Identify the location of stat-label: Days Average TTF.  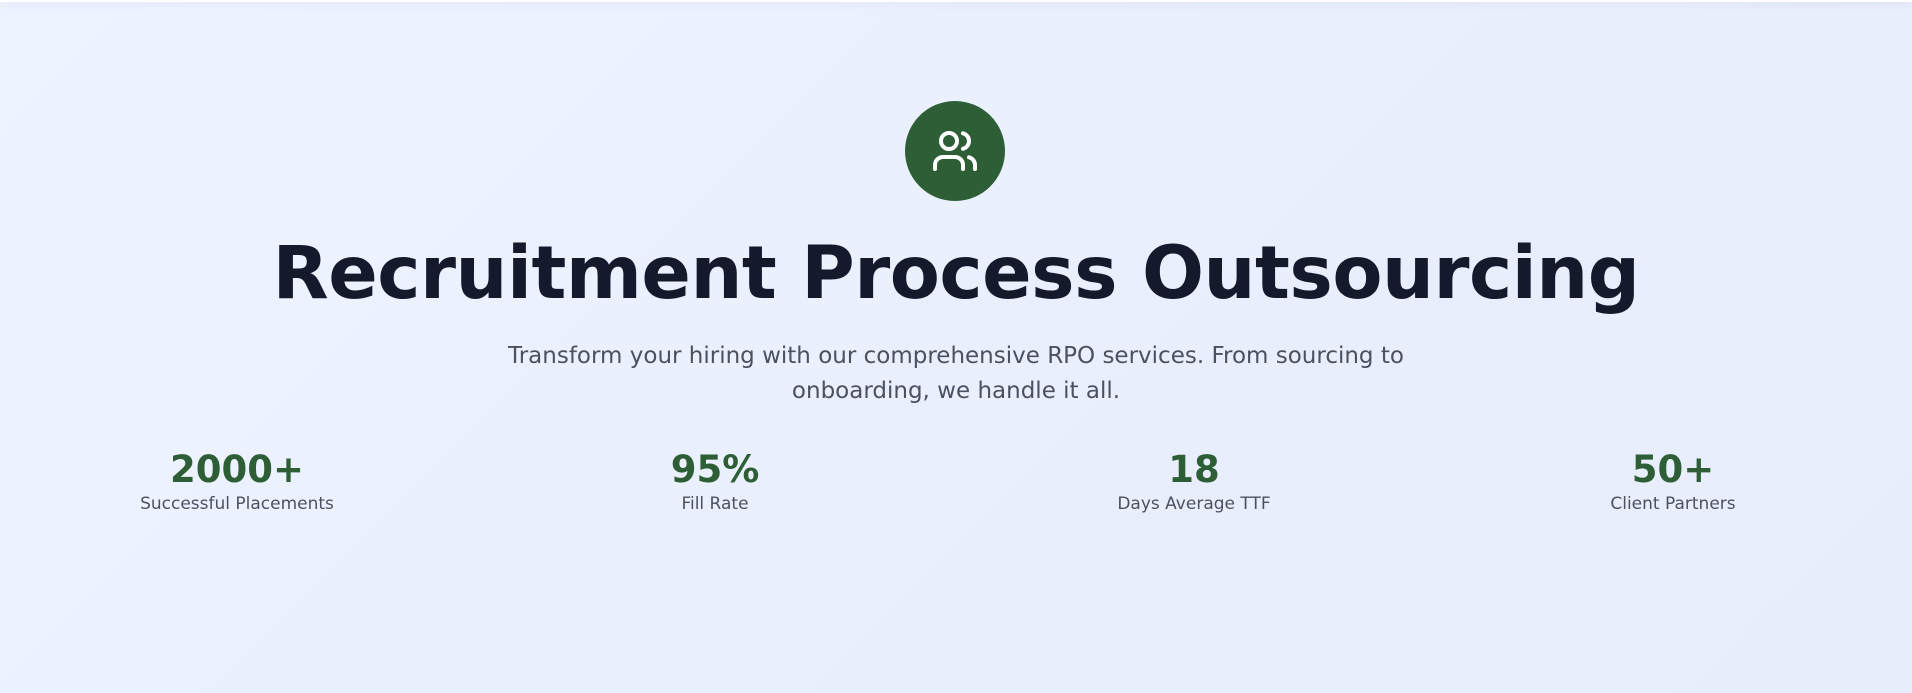
(1194, 504).